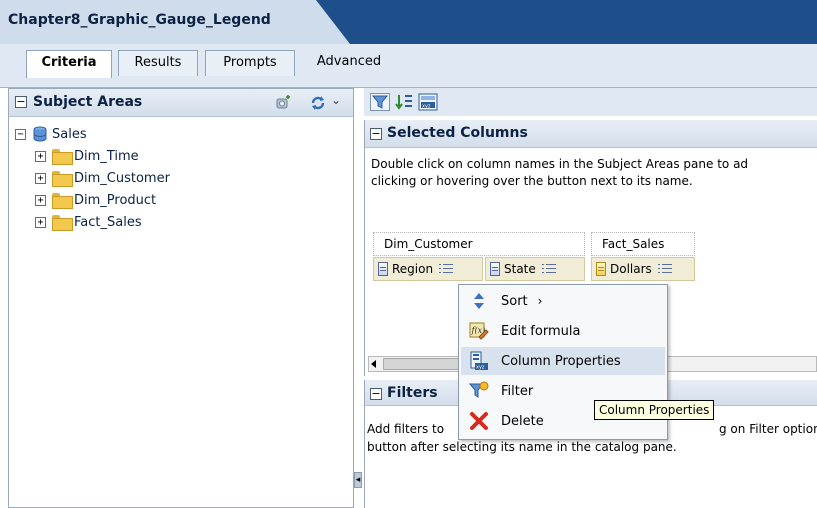  I want to click on selected-columns-title: Selected Columns, so click(457, 133).